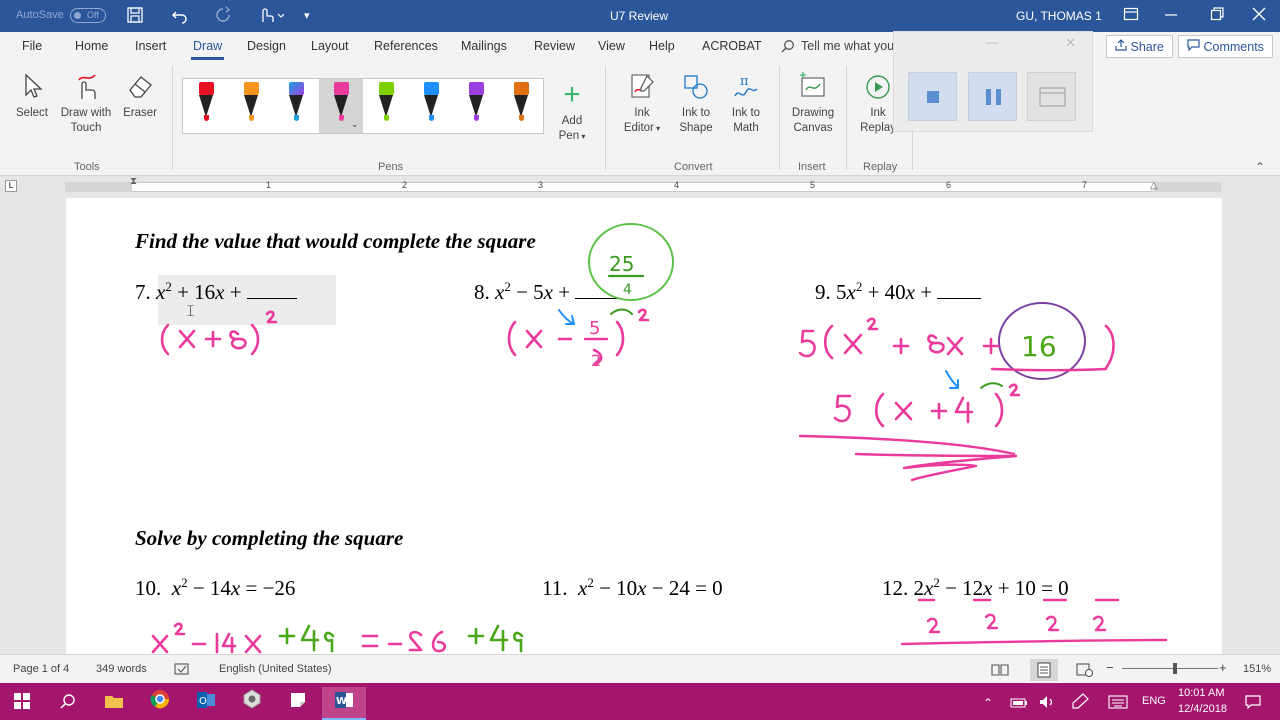 The width and height of the screenshot is (1280, 720). What do you see at coordinates (207, 49) in the screenshot?
I see `tab-draw: Draw` at bounding box center [207, 49].